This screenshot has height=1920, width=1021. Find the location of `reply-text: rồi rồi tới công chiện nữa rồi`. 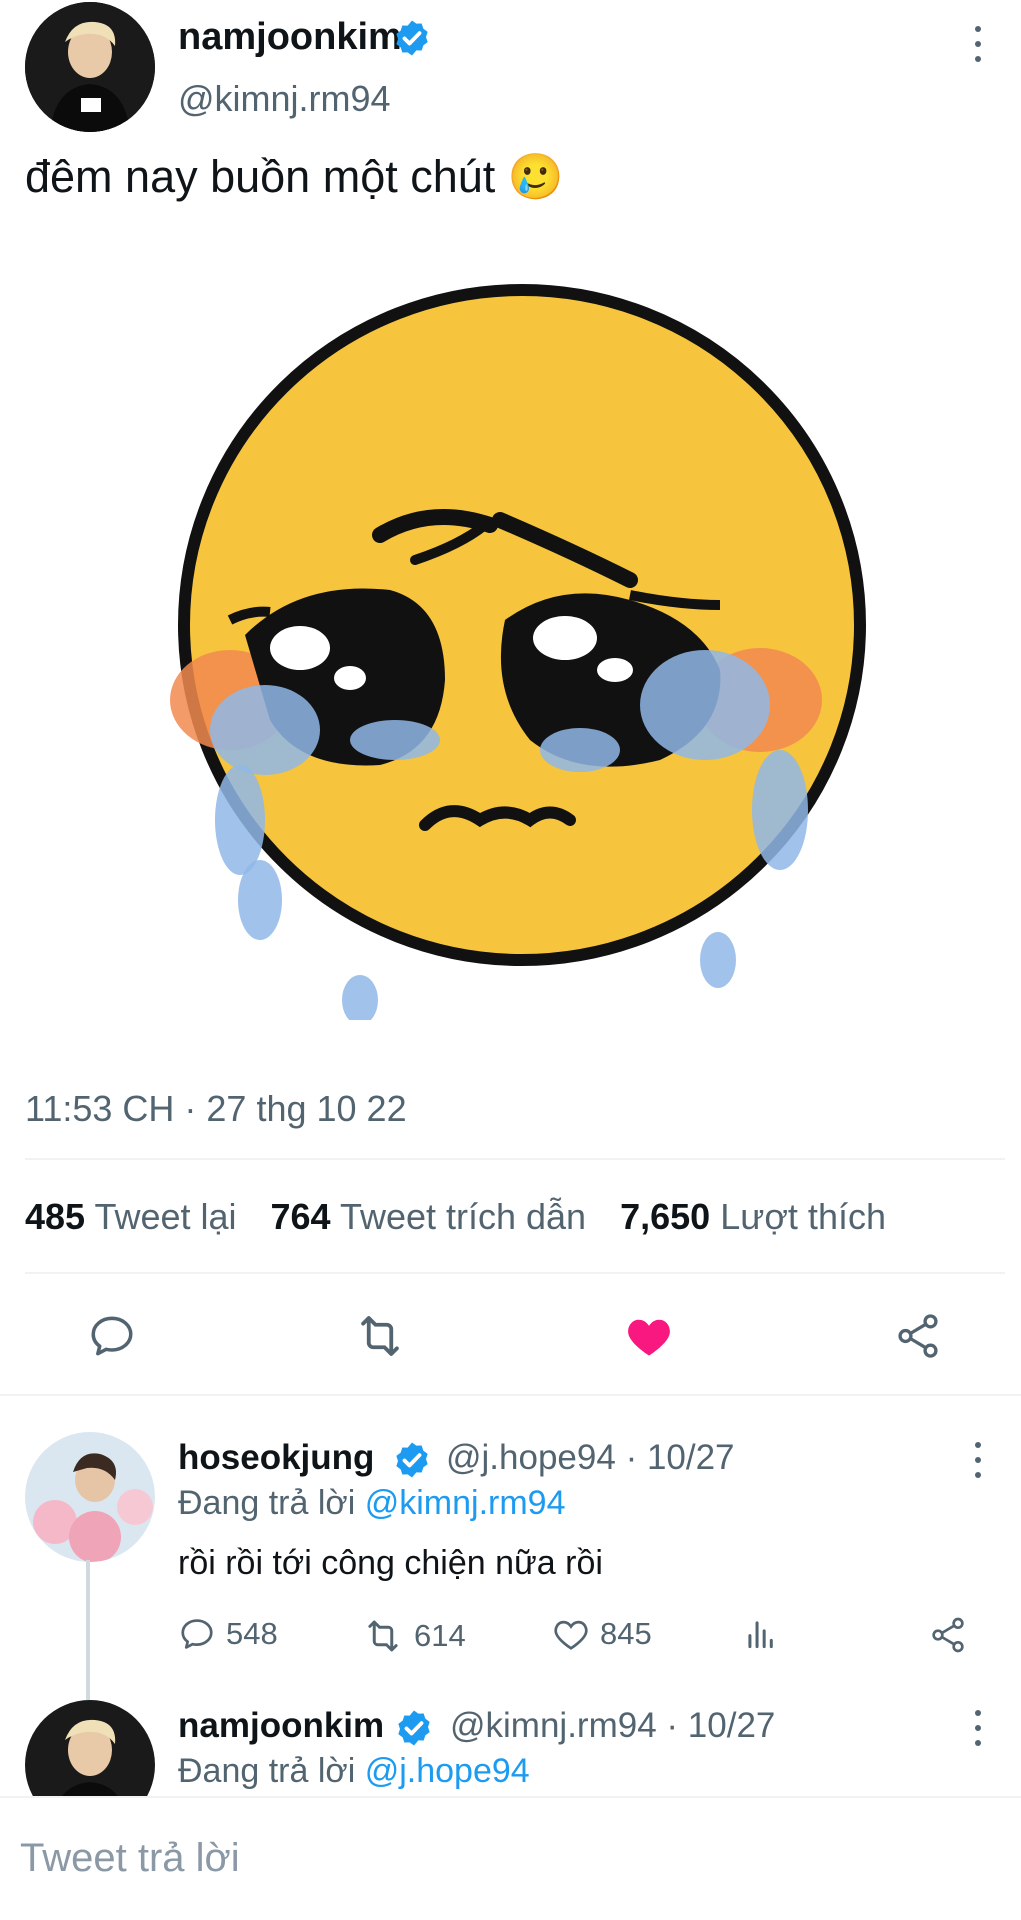

reply-text: rồi rồi tới công chiện nữa rồi is located at coordinates (390, 1563).